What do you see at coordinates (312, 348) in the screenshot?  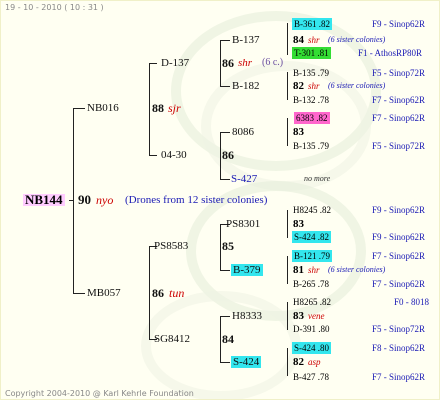 I see `level4-entry: S-424 .80` at bounding box center [312, 348].